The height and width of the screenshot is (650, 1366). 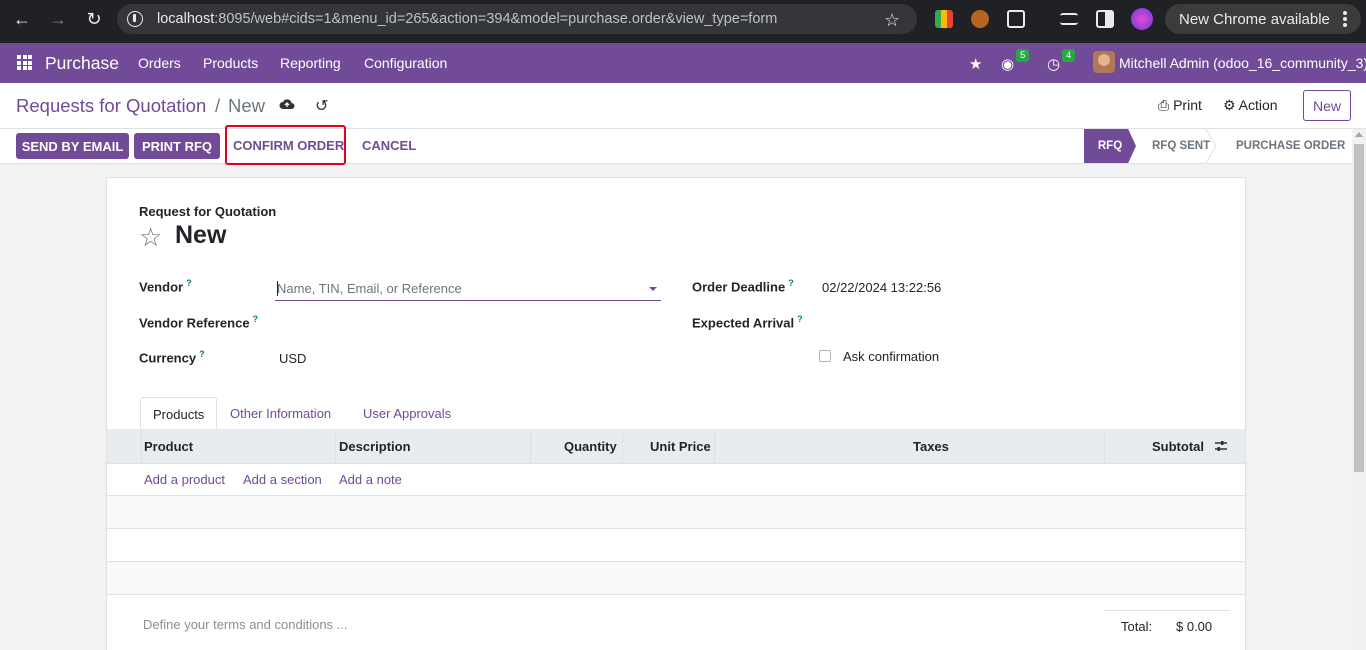 What do you see at coordinates (179, 414) in the screenshot?
I see `tab-products: Products` at bounding box center [179, 414].